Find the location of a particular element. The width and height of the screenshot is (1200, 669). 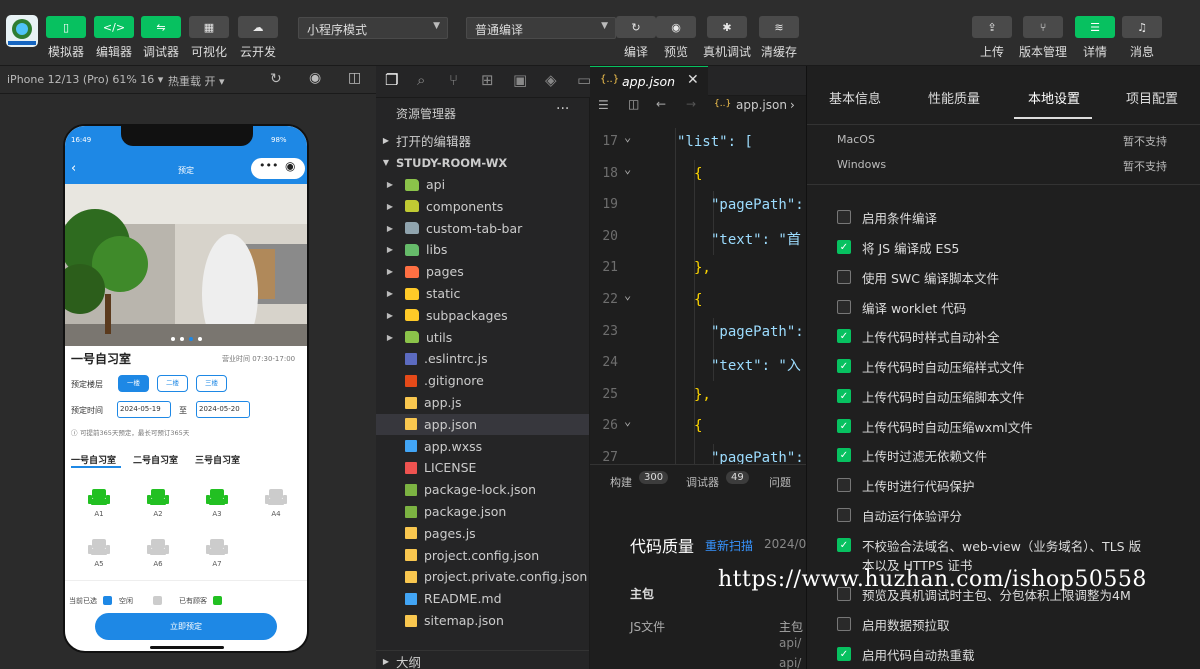

tree-item-eslintrc-js: .eslintrc.js is located at coordinates (482, 358).